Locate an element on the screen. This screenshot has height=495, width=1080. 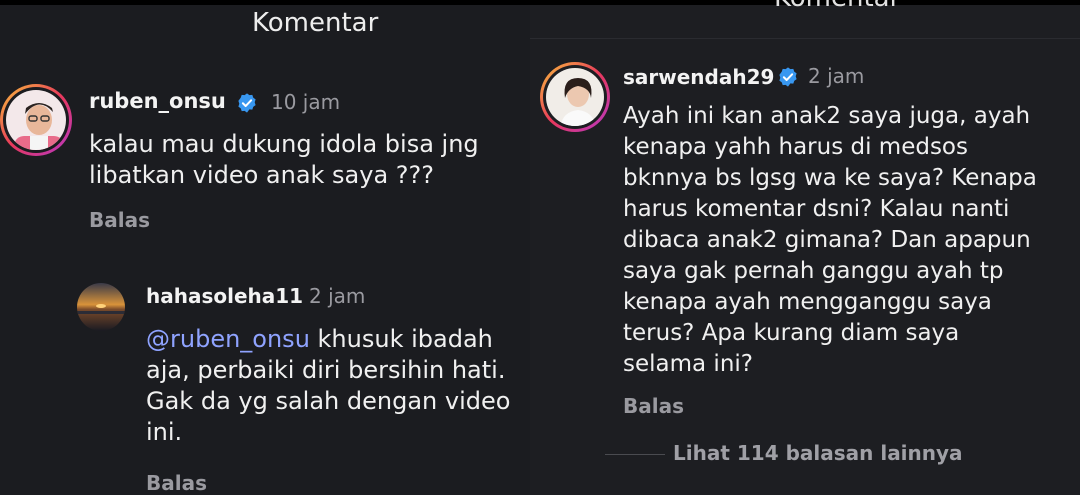
comment-text-line: Ayah ini kan anak2 saya juga, ayah is located at coordinates (827, 116).